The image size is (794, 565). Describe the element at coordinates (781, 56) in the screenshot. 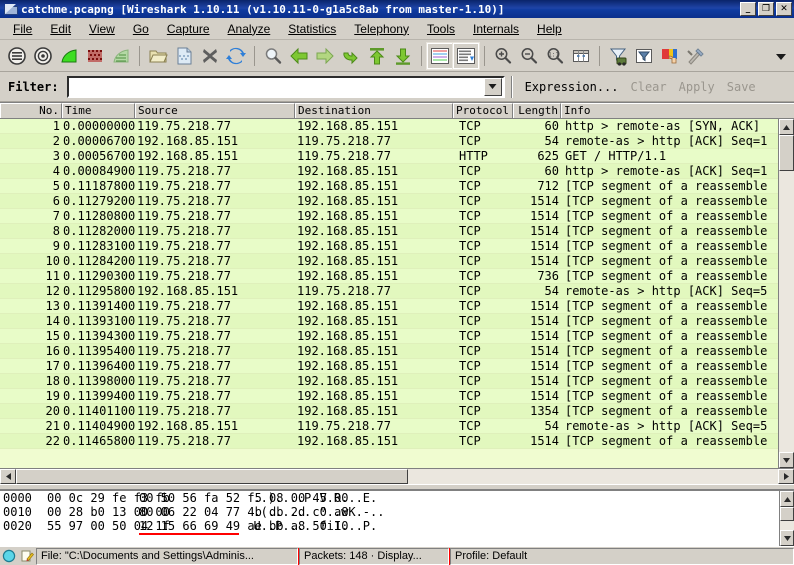

I see `toolbar-overflow-icon` at that location.